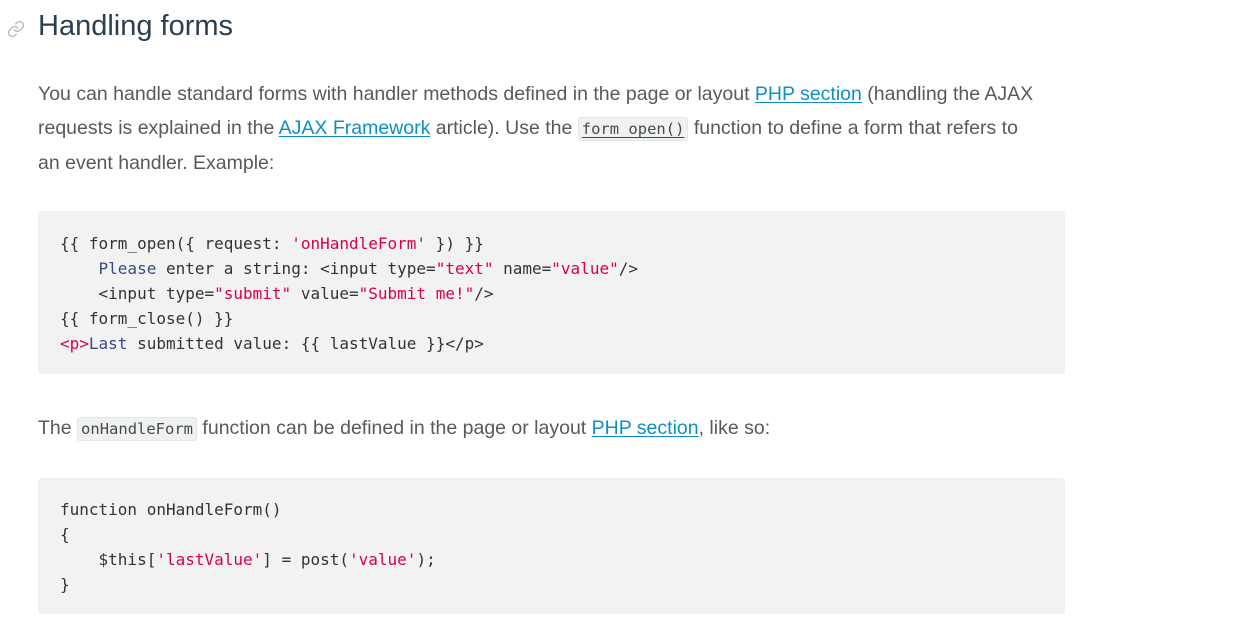 The width and height of the screenshot is (1251, 640). Describe the element at coordinates (209, 559) in the screenshot. I see `code-token: 'lastValue'` at that location.